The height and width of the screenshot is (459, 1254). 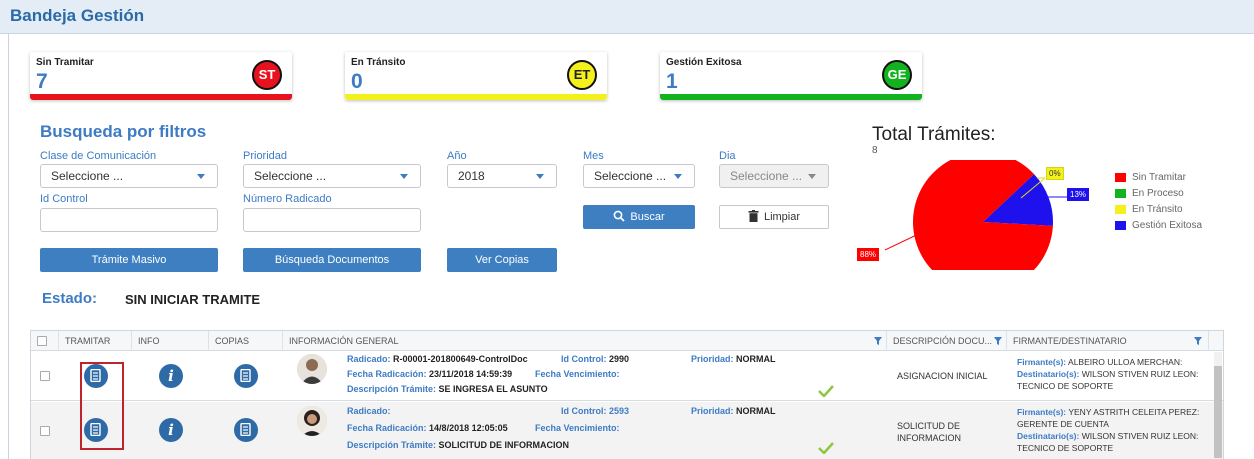 What do you see at coordinates (791, 76) in the screenshot?
I see `card-gestion-exitosa: Gestión Exitosa 1 GE` at bounding box center [791, 76].